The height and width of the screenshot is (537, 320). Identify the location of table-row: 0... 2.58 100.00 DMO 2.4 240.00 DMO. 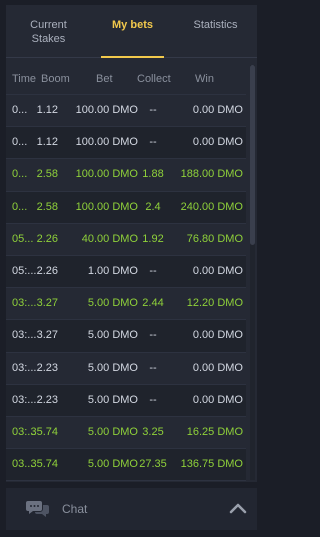
(126, 206).